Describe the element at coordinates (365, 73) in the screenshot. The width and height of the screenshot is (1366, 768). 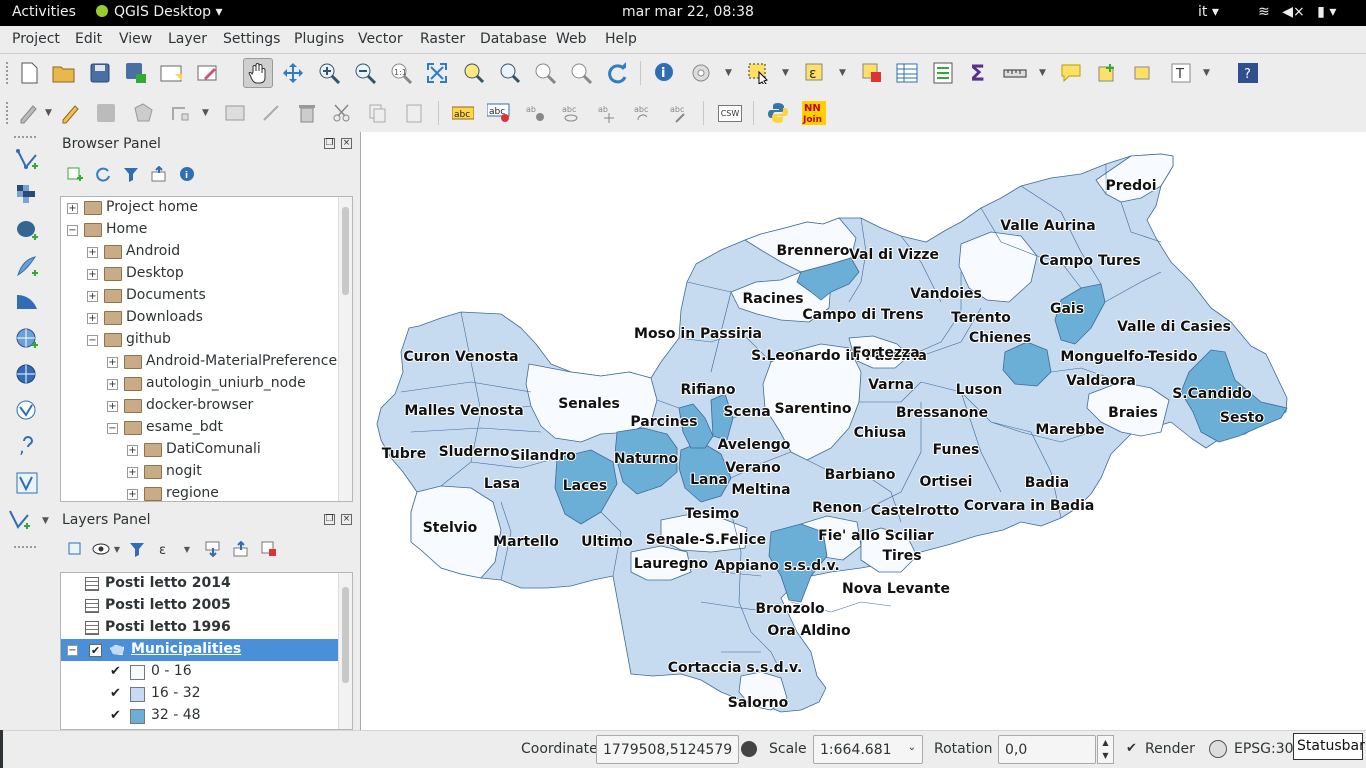
I see `zoom-out-button` at that location.